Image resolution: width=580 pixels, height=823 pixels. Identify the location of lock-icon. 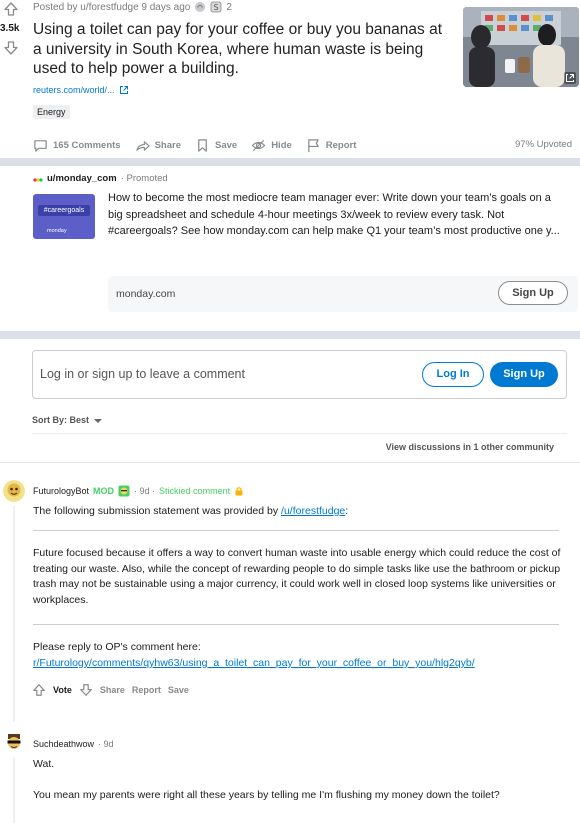
(239, 491).